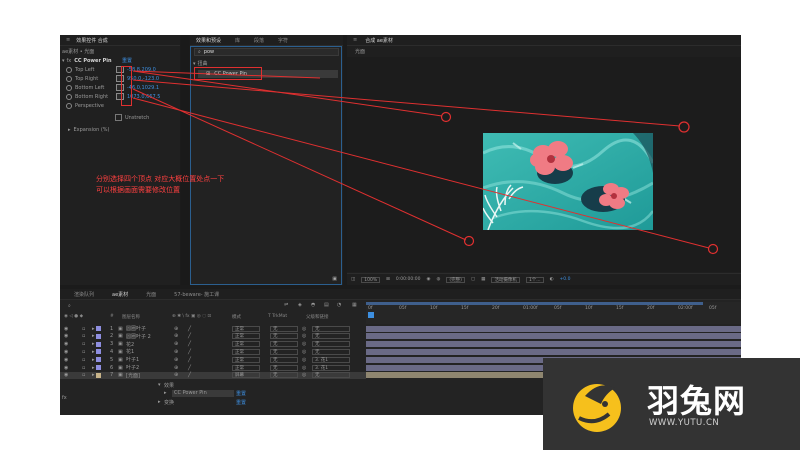 The width and height of the screenshot is (800, 450). I want to click on reset-exposure-icon: ◐, so click(552, 279).